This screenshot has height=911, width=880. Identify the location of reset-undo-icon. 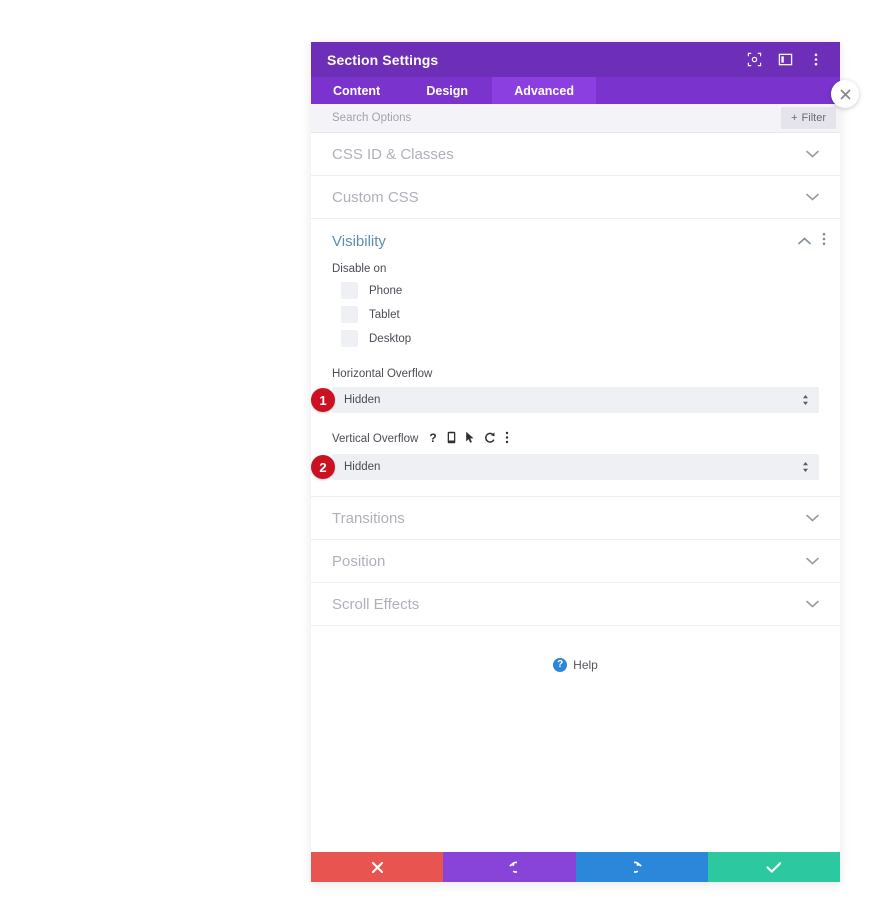
(490, 439).